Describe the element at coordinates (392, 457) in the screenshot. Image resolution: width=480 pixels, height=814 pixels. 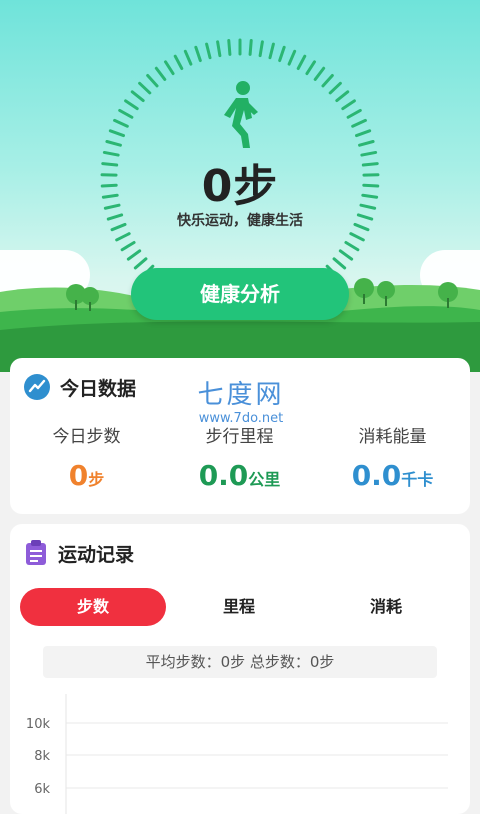
I see `stat-energy: 消耗能量 0.0千卡` at that location.